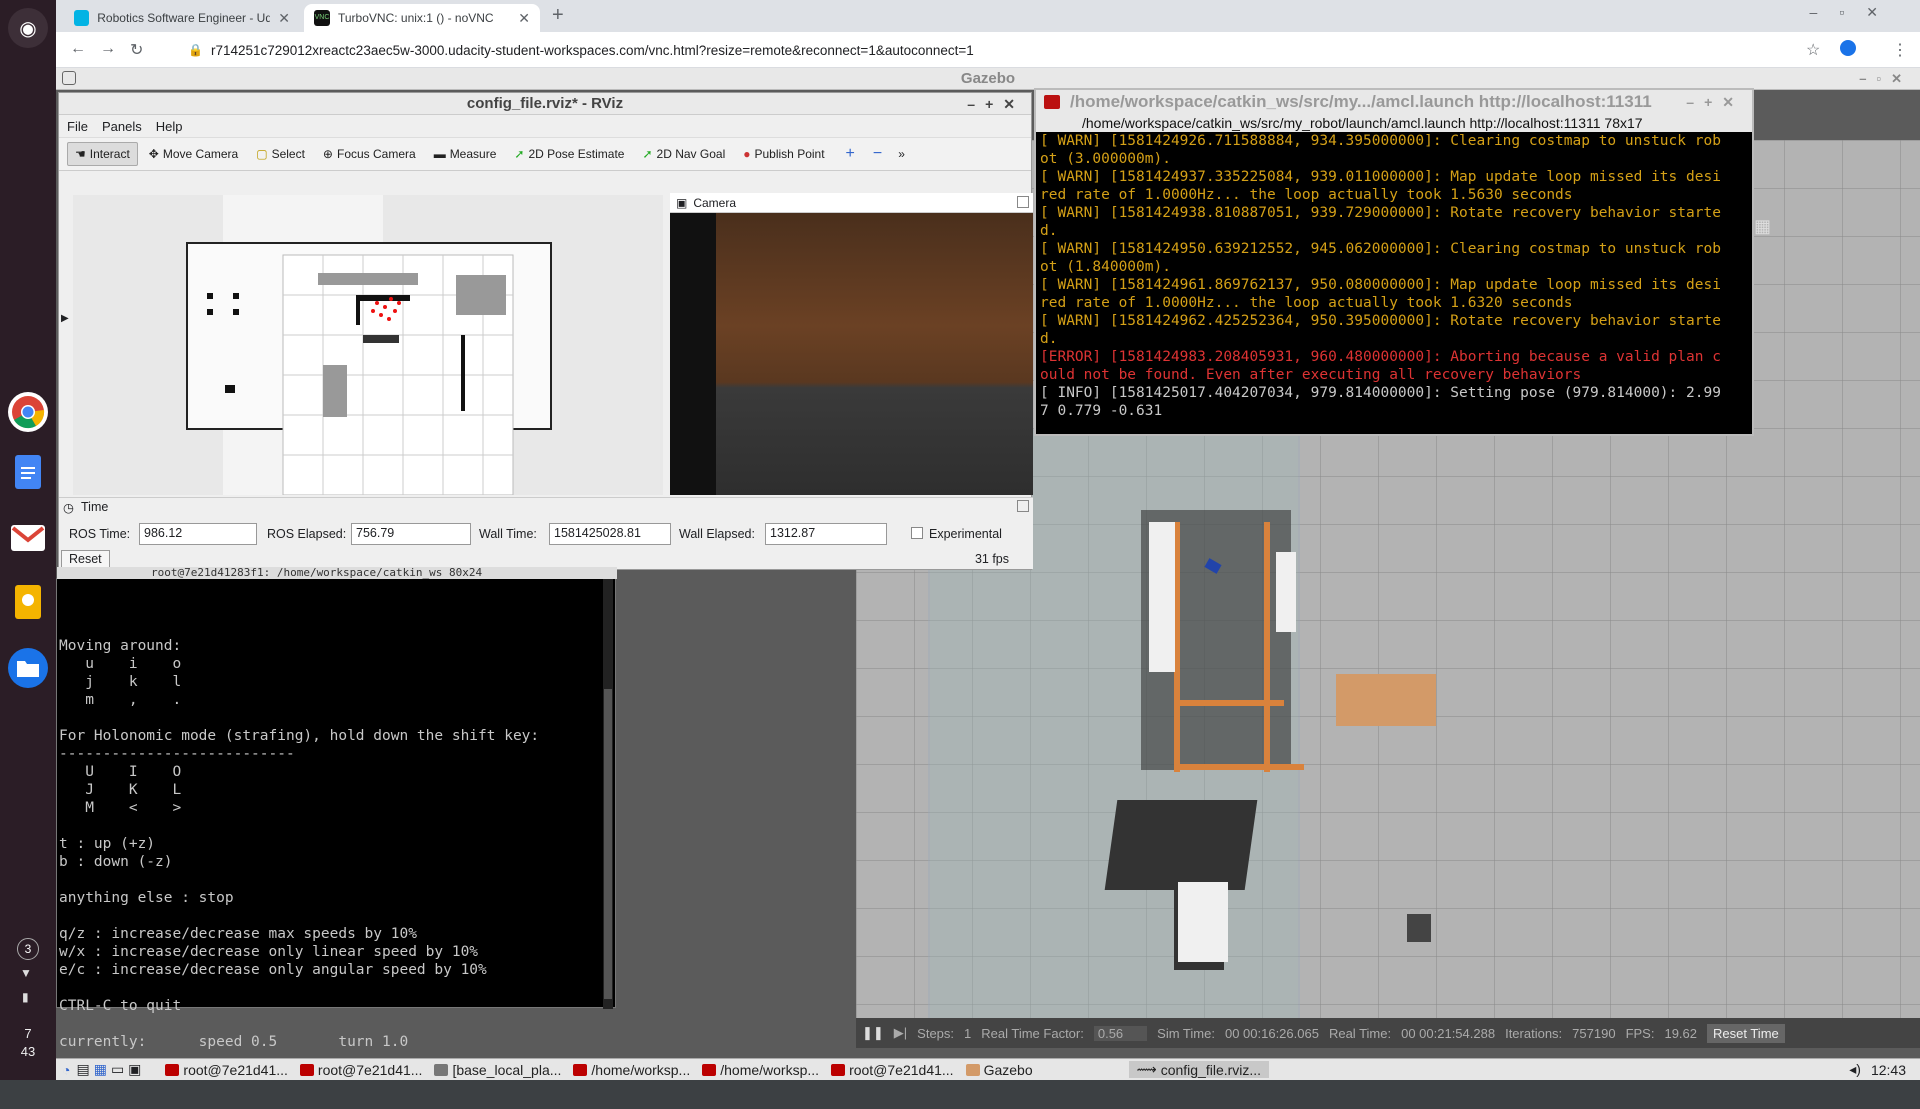 This screenshot has height=1109, width=1920. Describe the element at coordinates (28, 602) in the screenshot. I see `keep-icon` at that location.